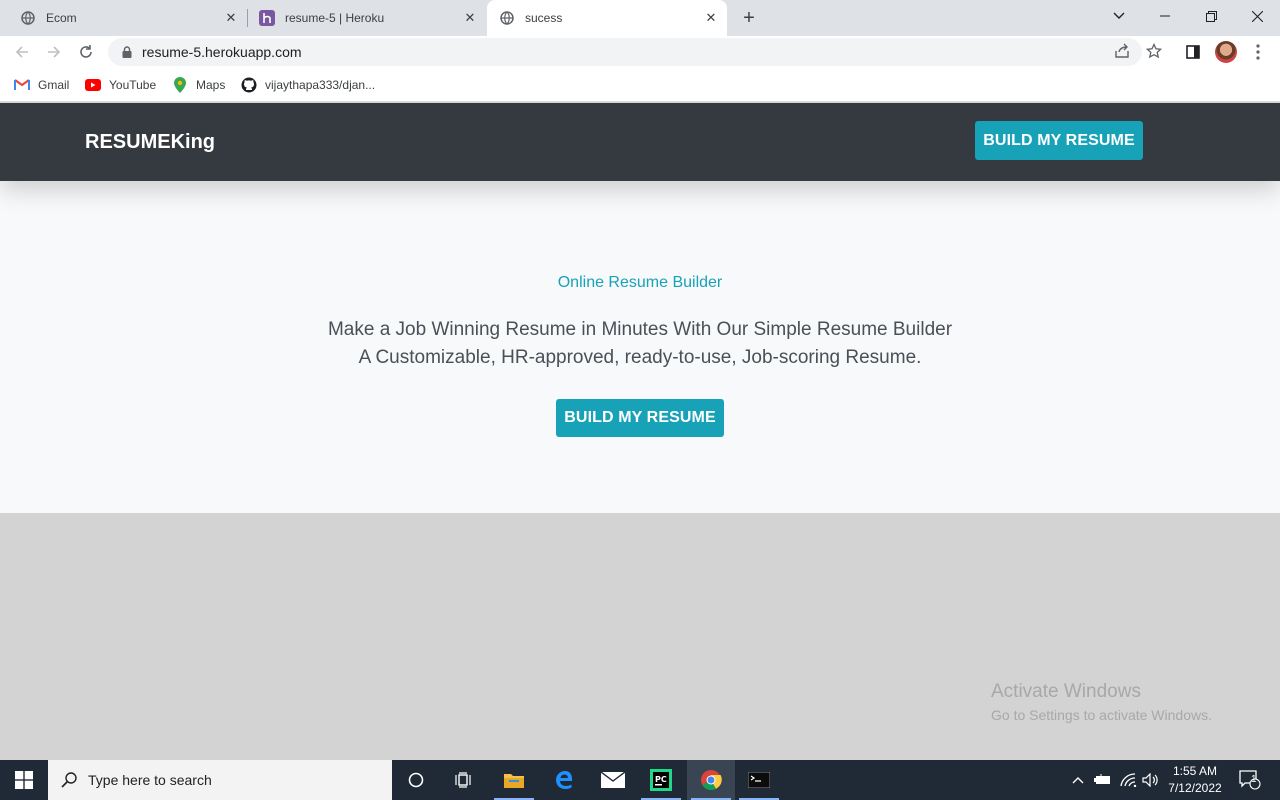 The height and width of the screenshot is (800, 1280). I want to click on bookmark-maps: Maps, so click(198, 85).